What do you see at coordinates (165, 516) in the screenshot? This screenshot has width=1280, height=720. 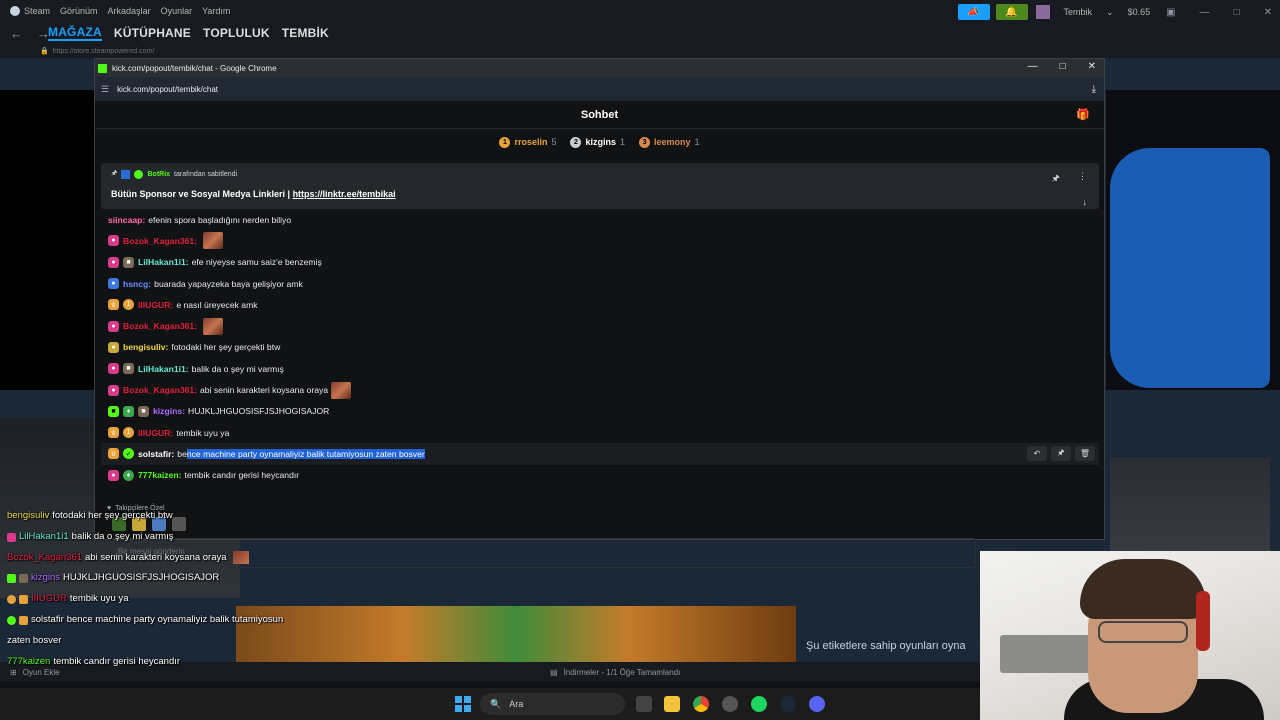 I see `overlay-message: bengisuliv fotodaki her şey gerçekti btw` at bounding box center [165, 516].